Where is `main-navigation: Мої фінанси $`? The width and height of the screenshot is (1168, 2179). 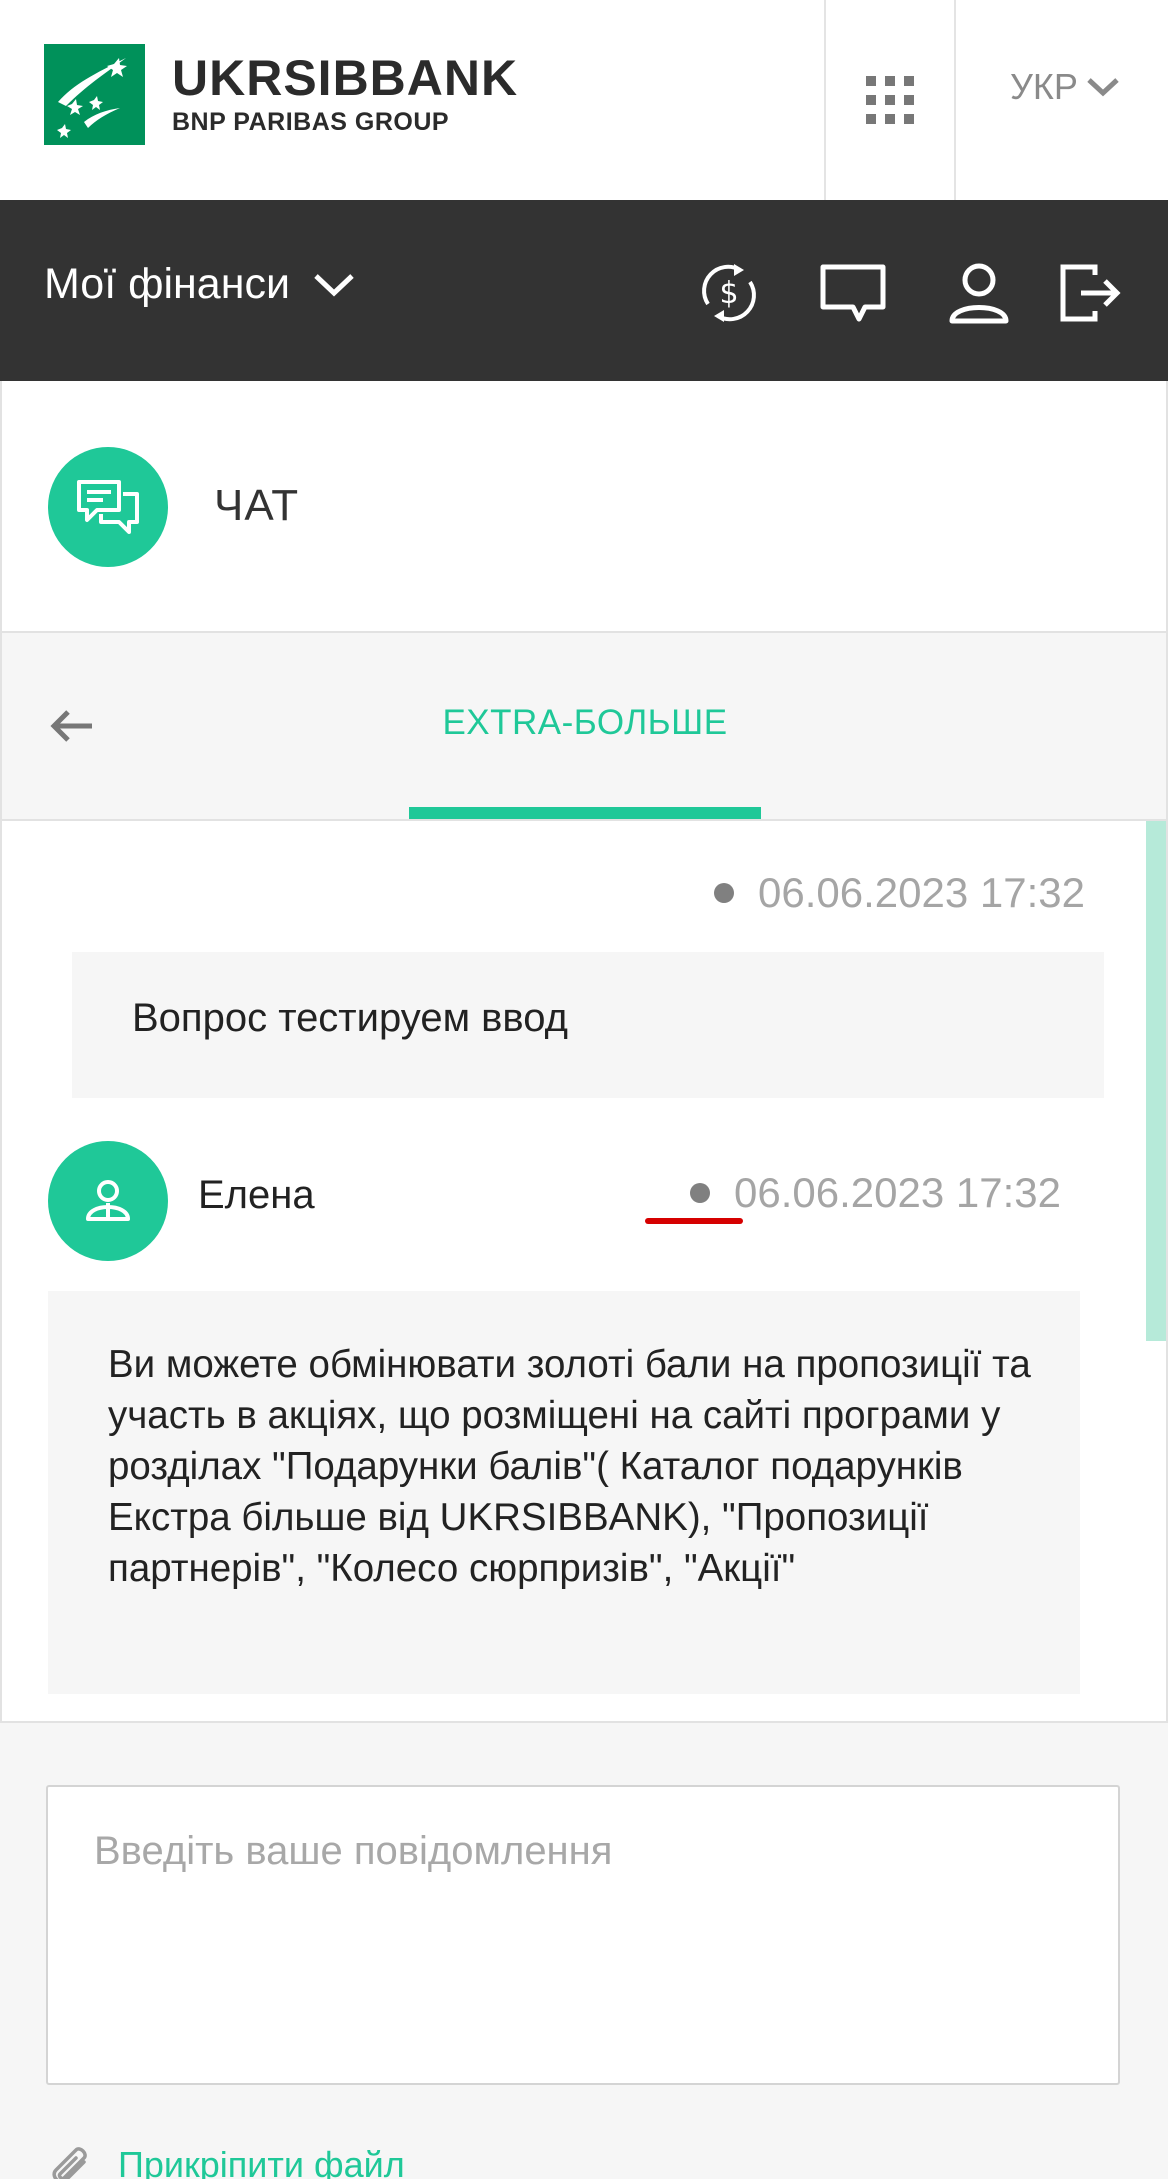
main-navigation: Мої фінанси $ is located at coordinates (584, 290).